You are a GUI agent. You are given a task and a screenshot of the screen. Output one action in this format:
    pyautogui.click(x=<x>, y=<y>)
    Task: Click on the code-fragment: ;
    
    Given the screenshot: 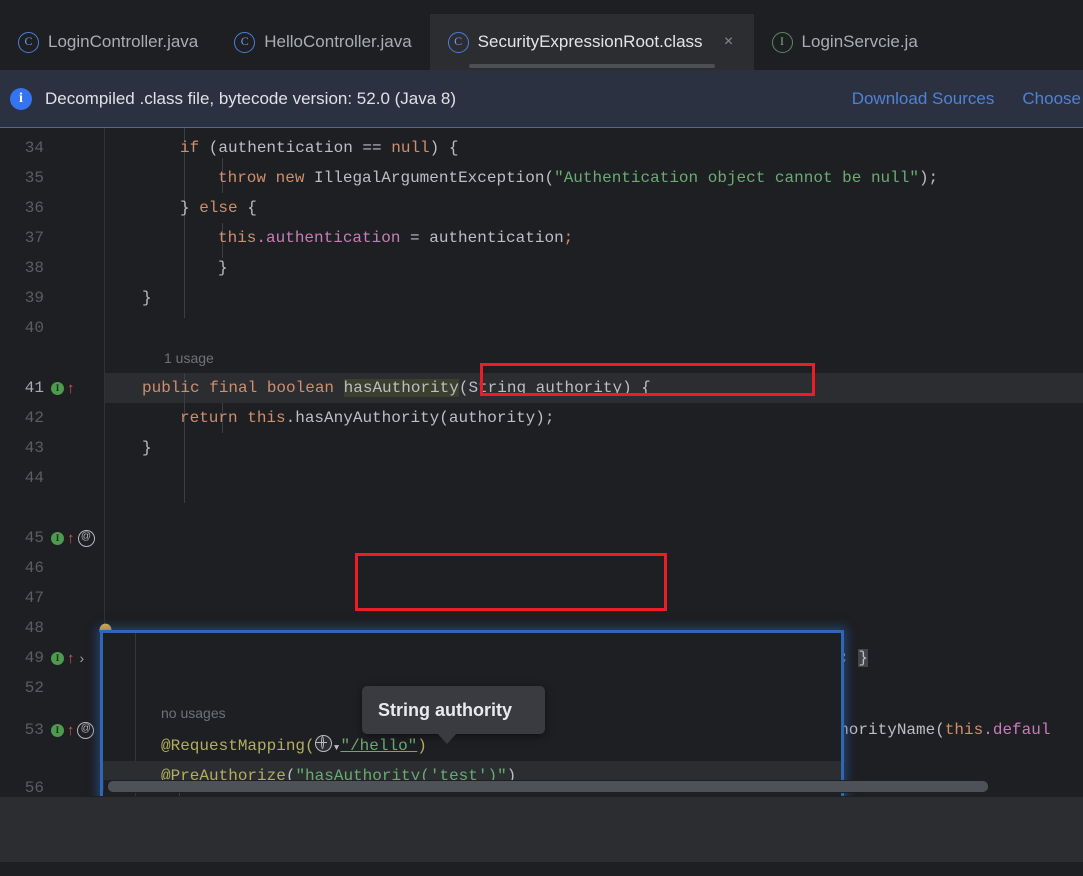 What is the action you would take?
    pyautogui.click(x=568, y=238)
    